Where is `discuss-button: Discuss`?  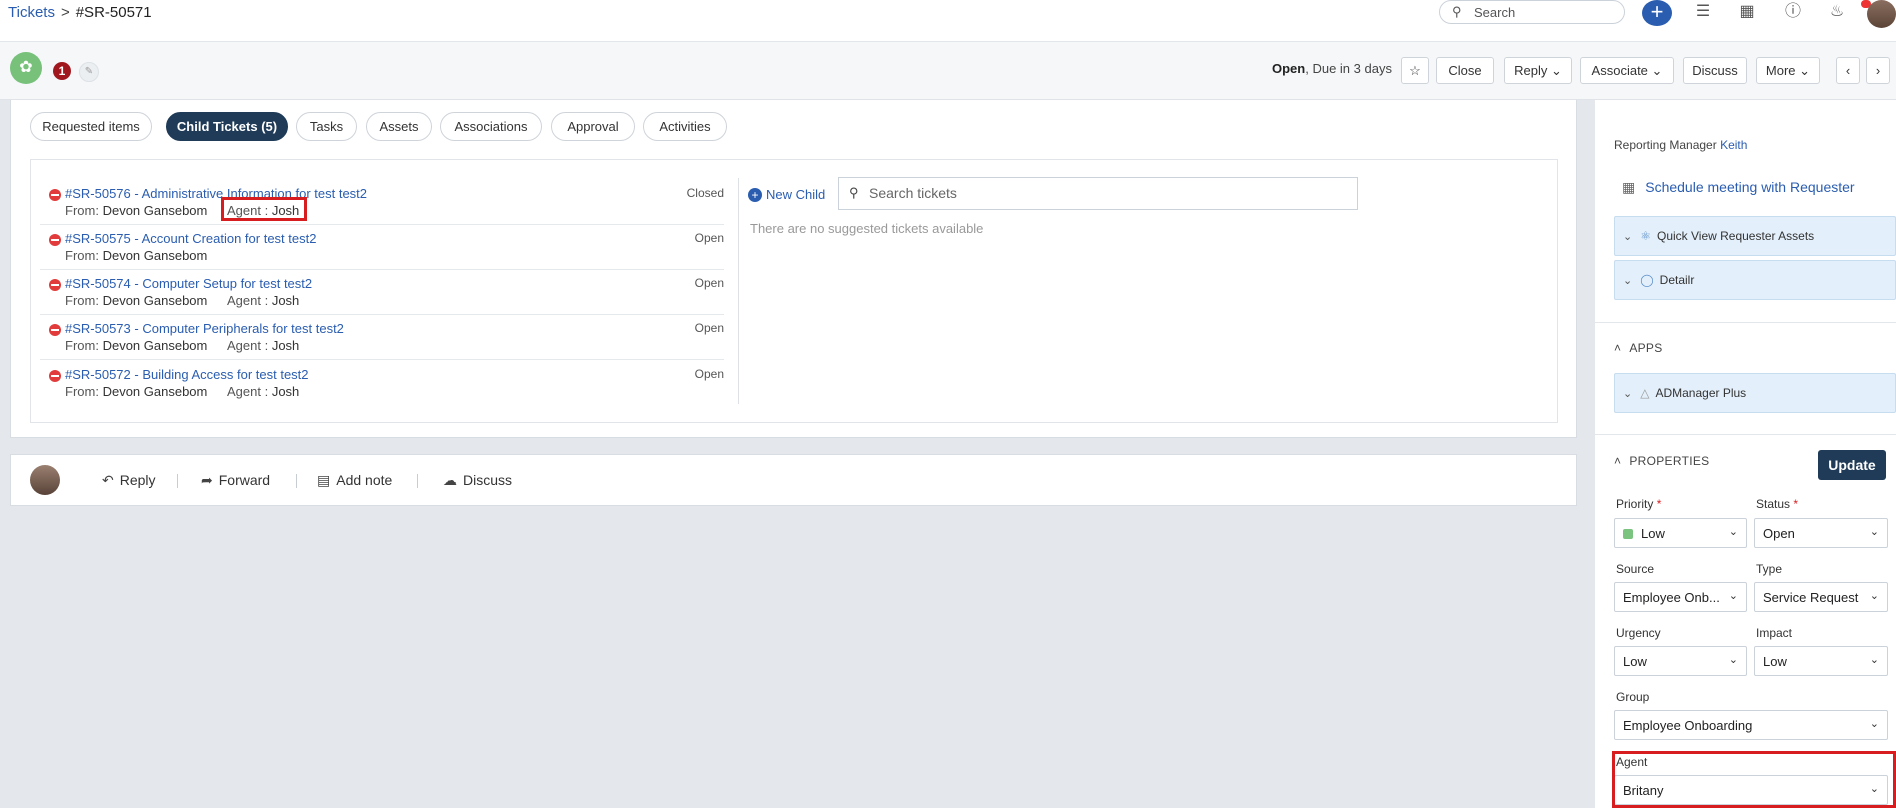 discuss-button: Discuss is located at coordinates (1715, 70).